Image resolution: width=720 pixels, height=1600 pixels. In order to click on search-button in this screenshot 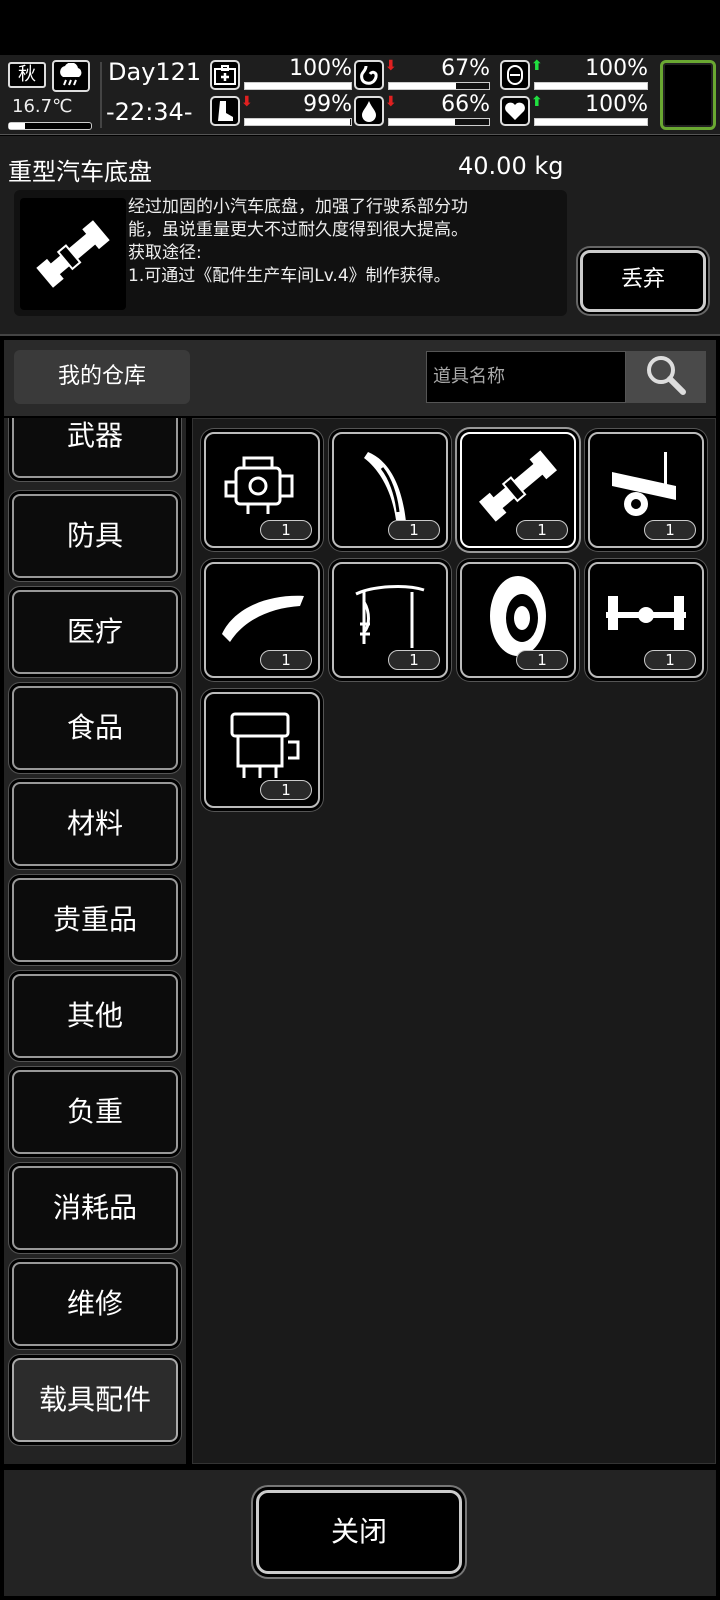, I will do `click(666, 377)`.